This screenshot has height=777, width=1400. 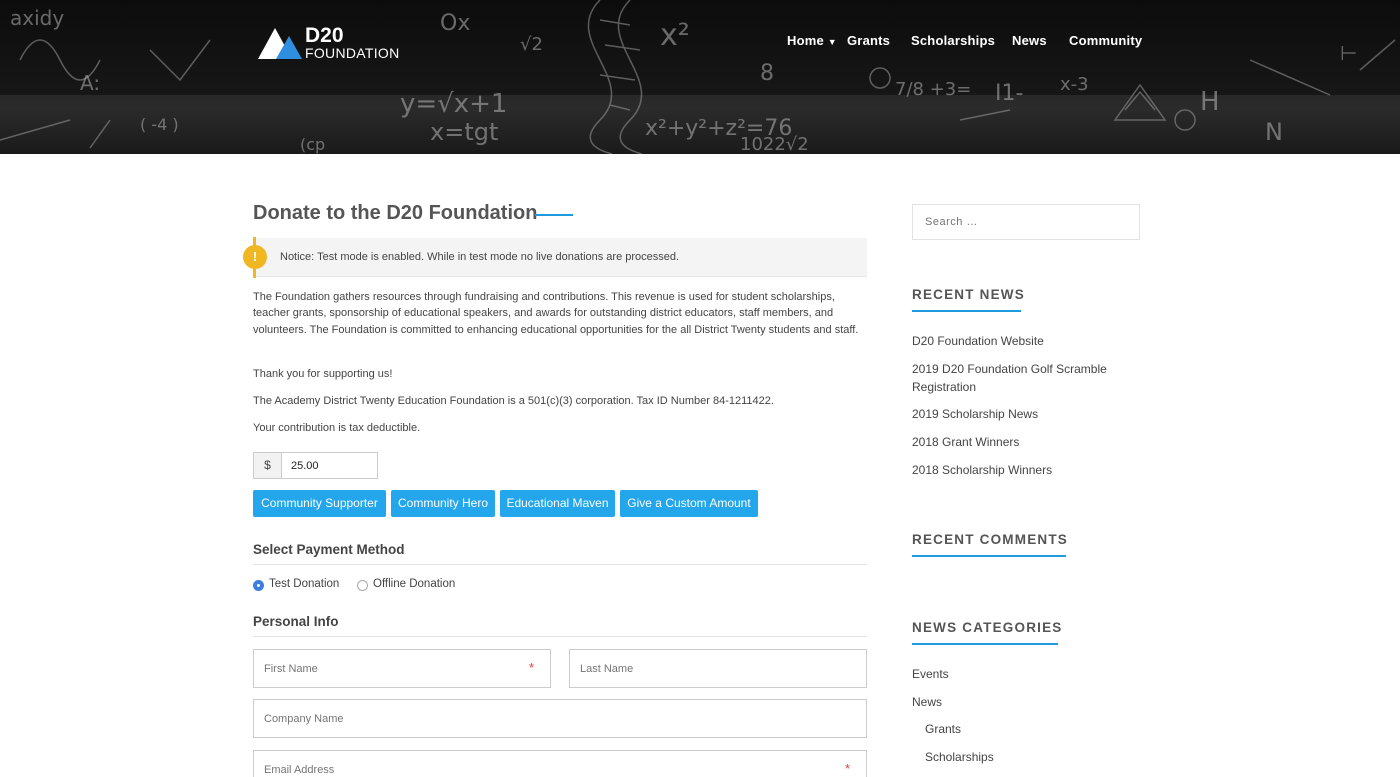 I want to click on recent-comments-underline, so click(x=989, y=556).